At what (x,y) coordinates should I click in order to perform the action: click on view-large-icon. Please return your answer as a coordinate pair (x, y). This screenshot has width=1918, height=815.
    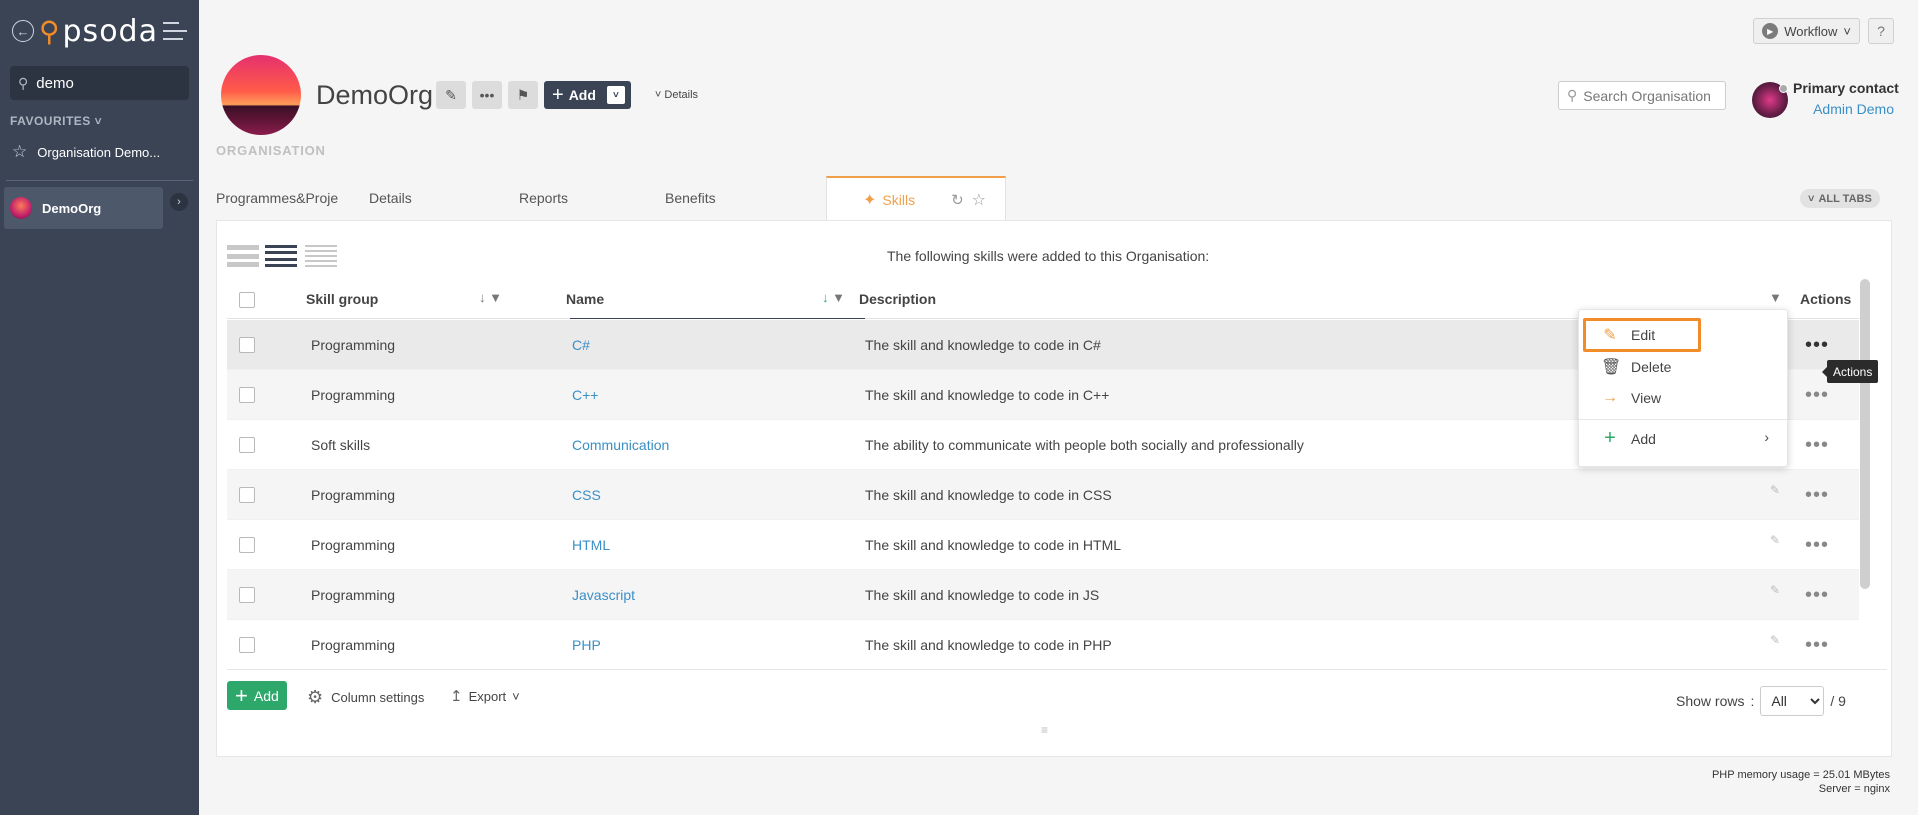
    Looking at the image, I should click on (243, 256).